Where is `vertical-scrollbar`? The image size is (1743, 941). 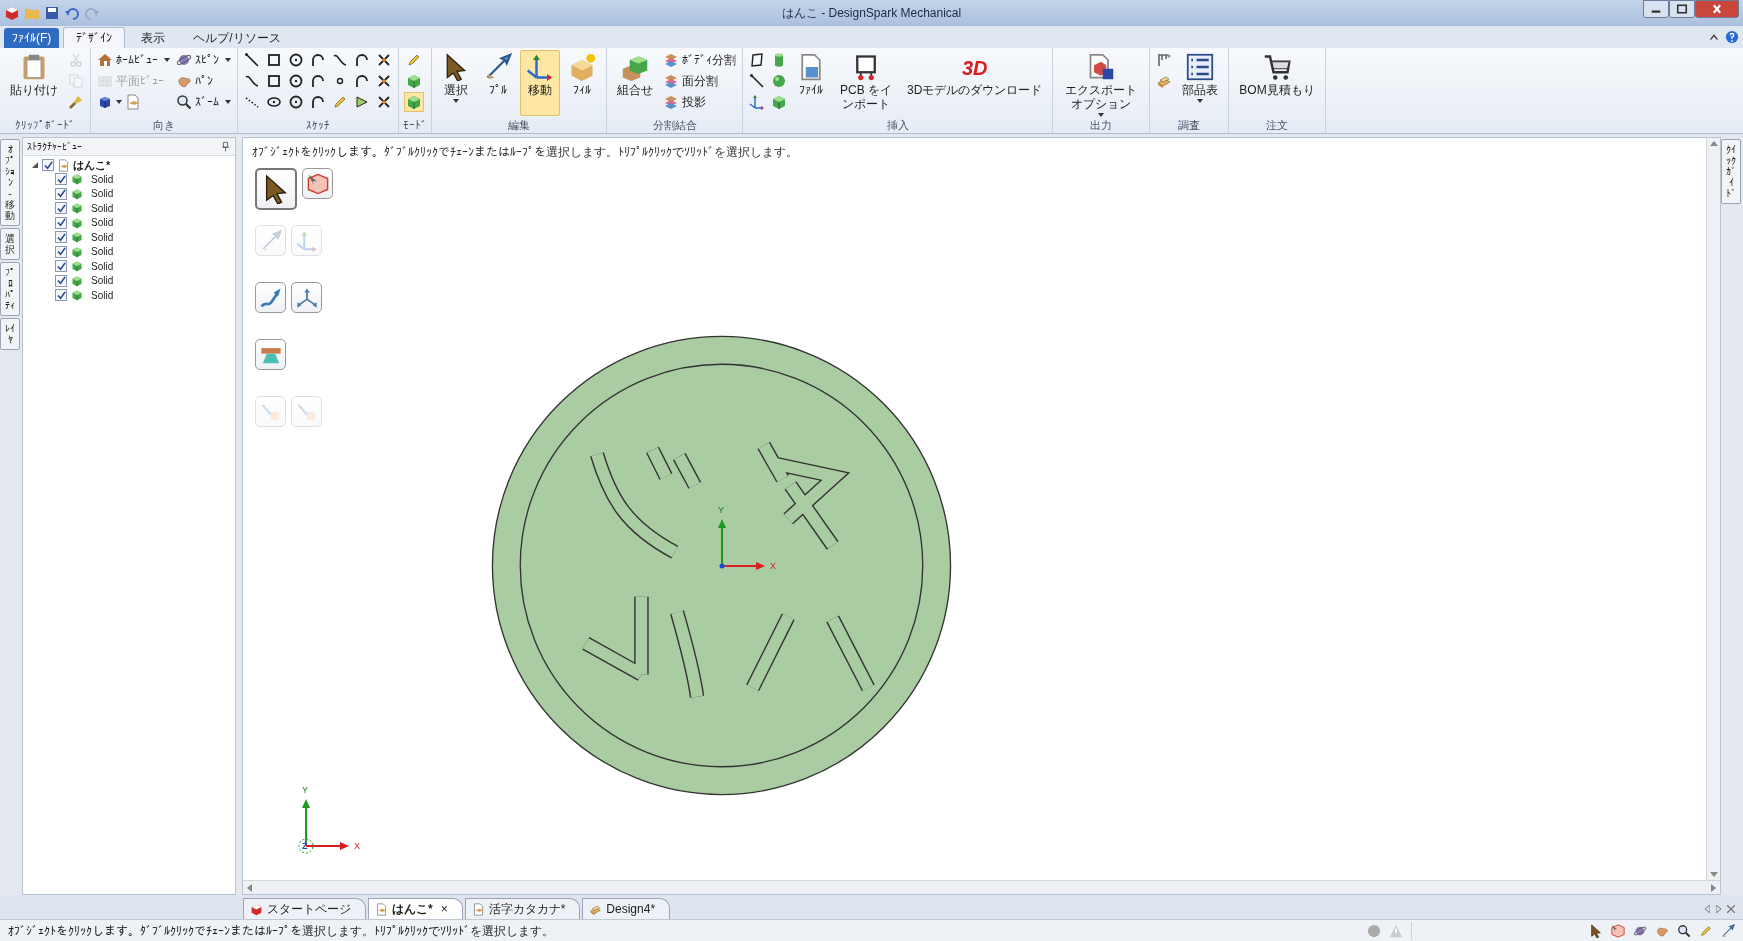
vertical-scrollbar is located at coordinates (1713, 509).